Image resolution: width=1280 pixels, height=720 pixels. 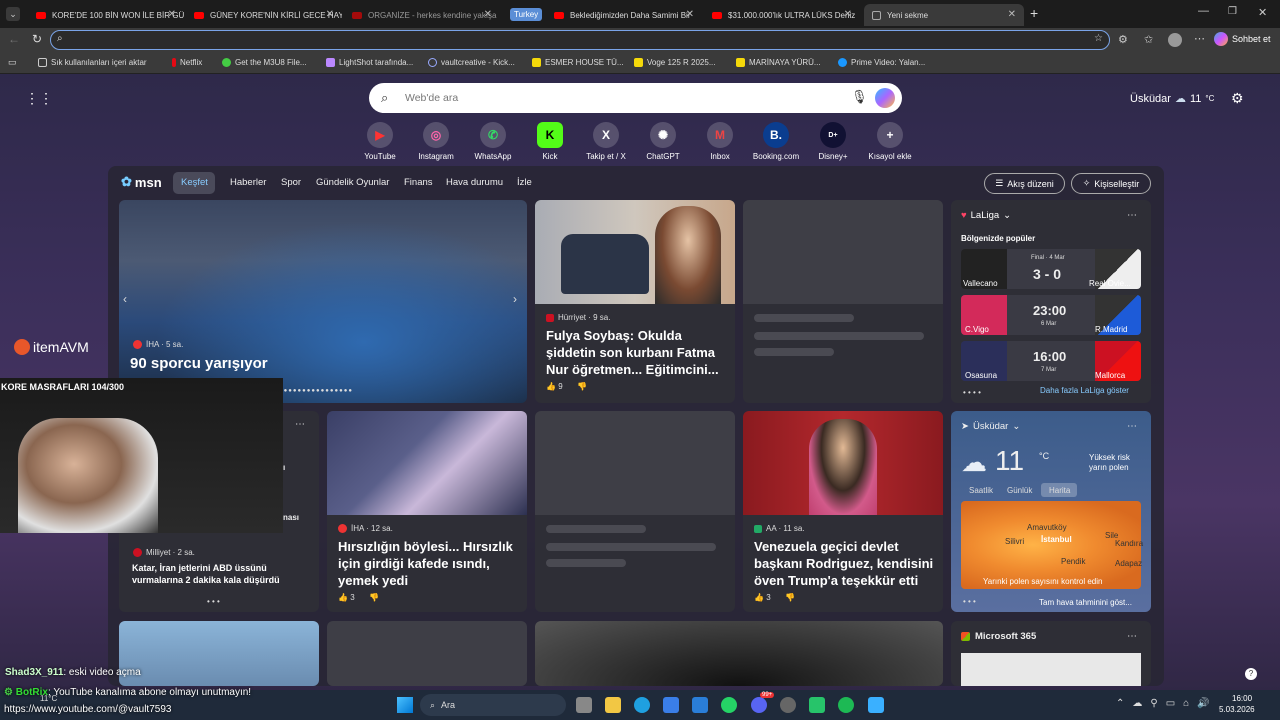 I want to click on microphone-icon: 🎙, so click(x=859, y=97).